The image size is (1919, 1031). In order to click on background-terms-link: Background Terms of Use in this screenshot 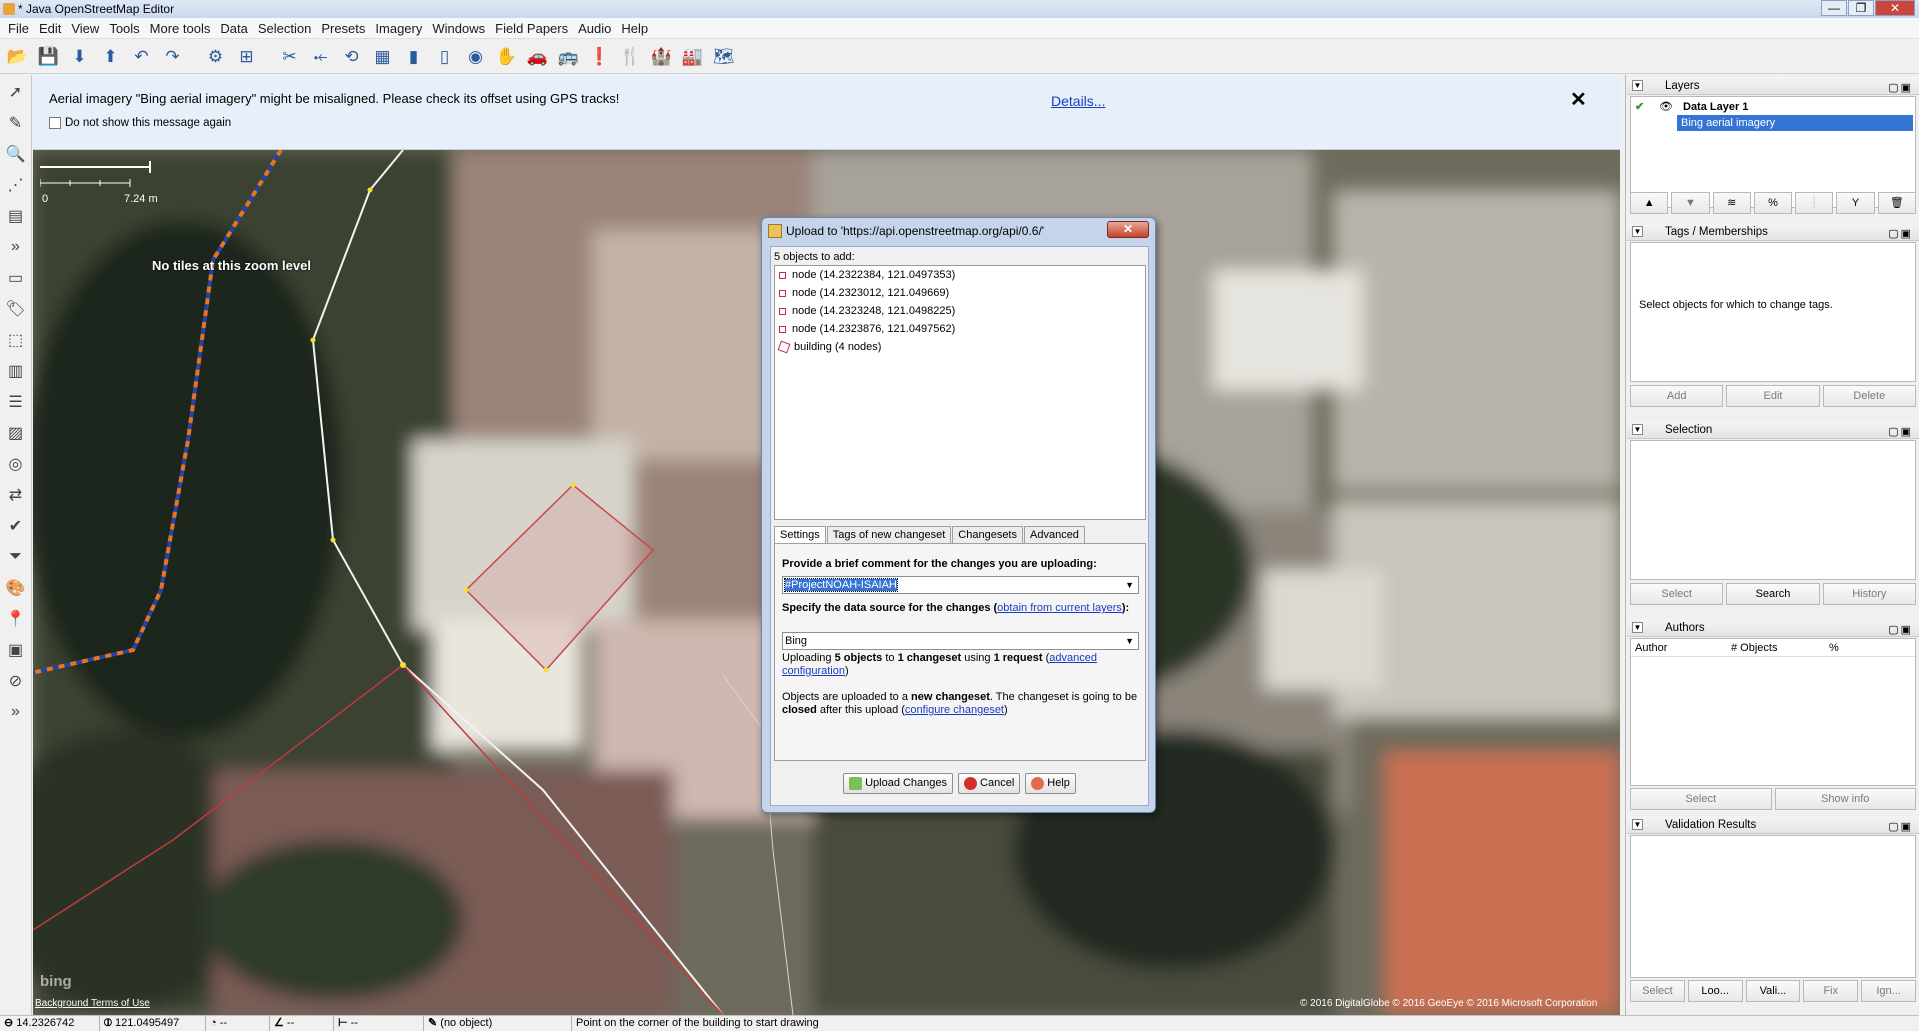, I will do `click(92, 1003)`.